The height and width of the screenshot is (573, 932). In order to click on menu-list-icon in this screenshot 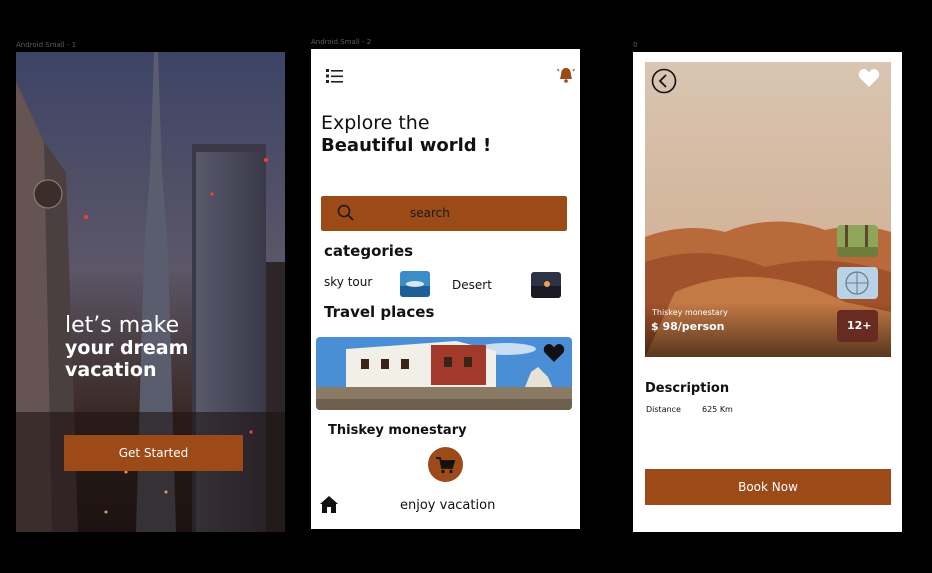, I will do `click(335, 76)`.